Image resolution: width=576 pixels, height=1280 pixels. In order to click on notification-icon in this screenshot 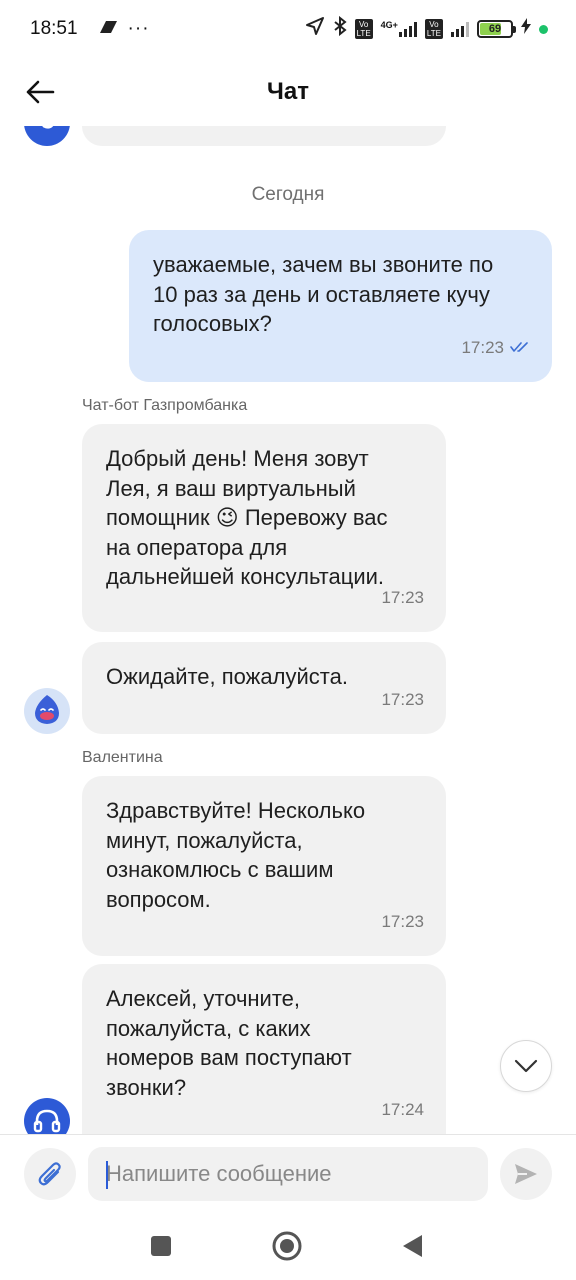, I will do `click(107, 29)`.